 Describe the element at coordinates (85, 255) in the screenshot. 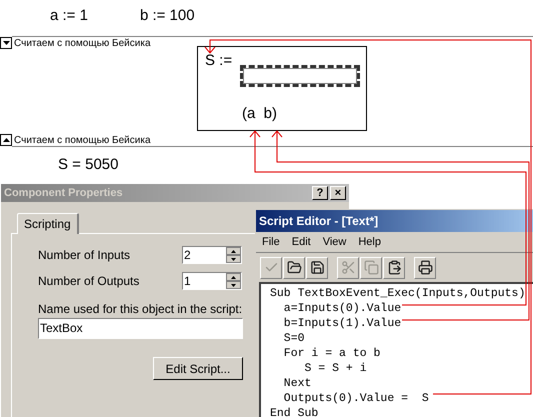

I see `field-label: Number of Inputs` at that location.